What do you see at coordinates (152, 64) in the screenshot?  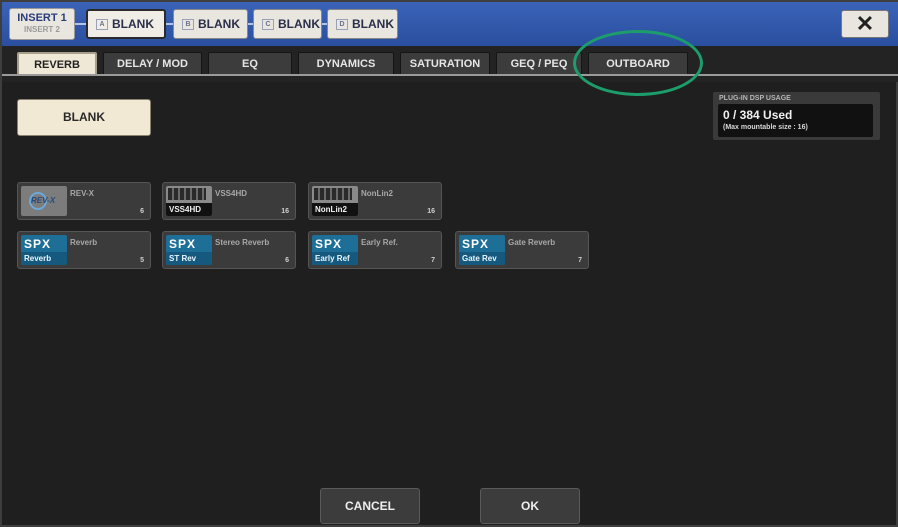 I see `tab-delay-mod: DELAY / MOD` at bounding box center [152, 64].